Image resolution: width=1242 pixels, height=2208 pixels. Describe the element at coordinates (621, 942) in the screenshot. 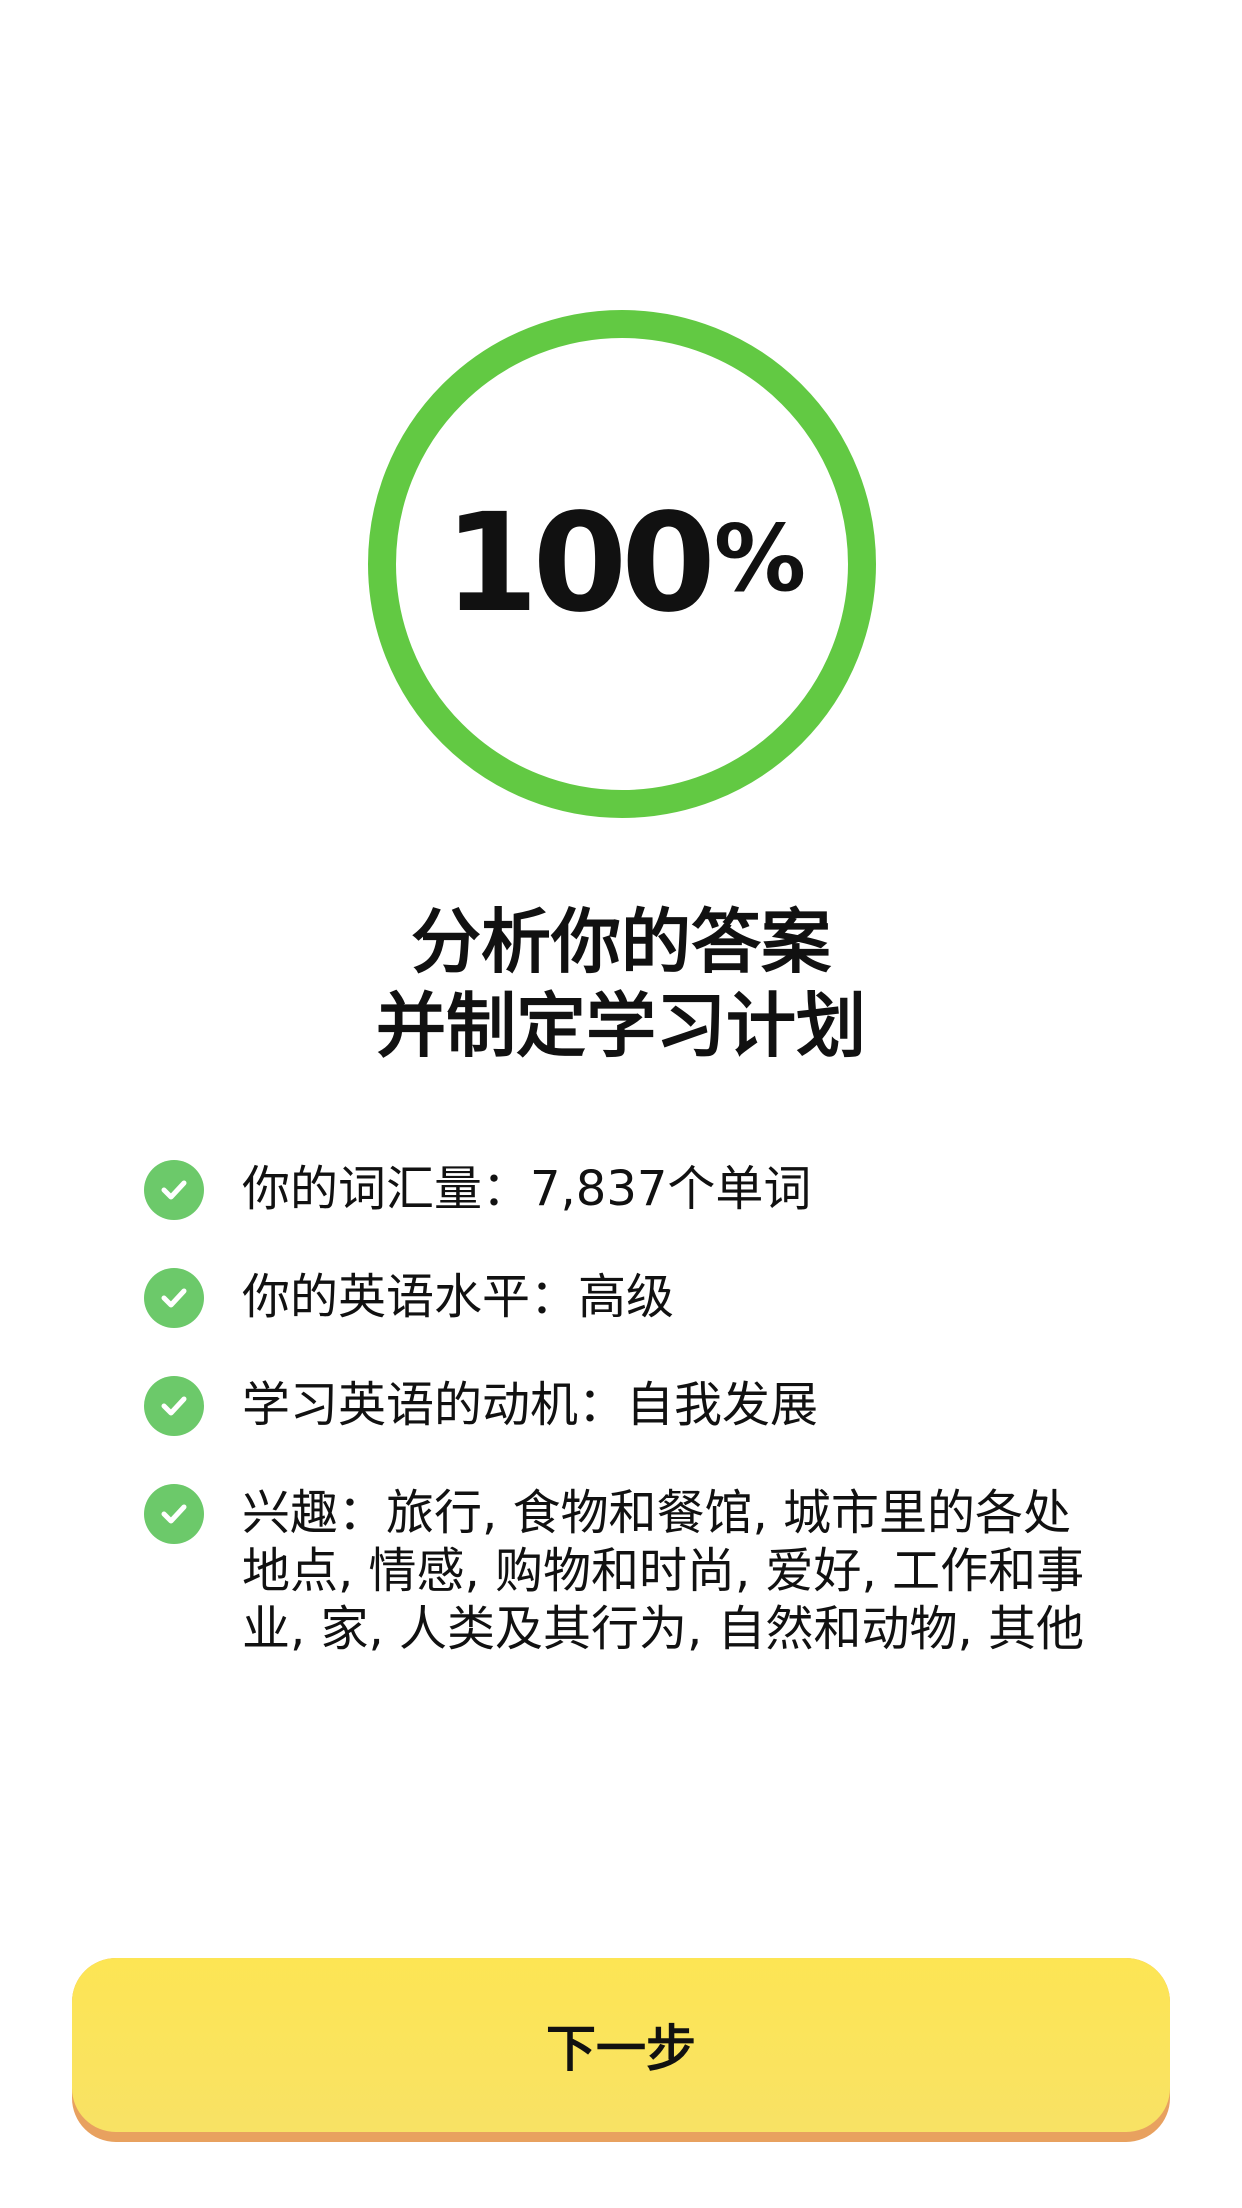

I see `page-title-line-1: 分析你的答案` at that location.